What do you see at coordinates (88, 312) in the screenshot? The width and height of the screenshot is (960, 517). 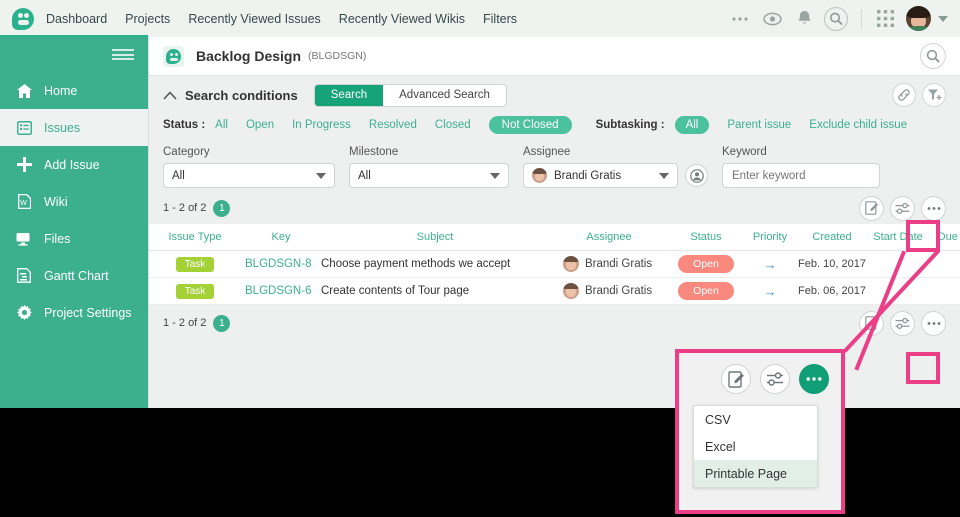 I see `sidebar-item-label: Project Settings` at bounding box center [88, 312].